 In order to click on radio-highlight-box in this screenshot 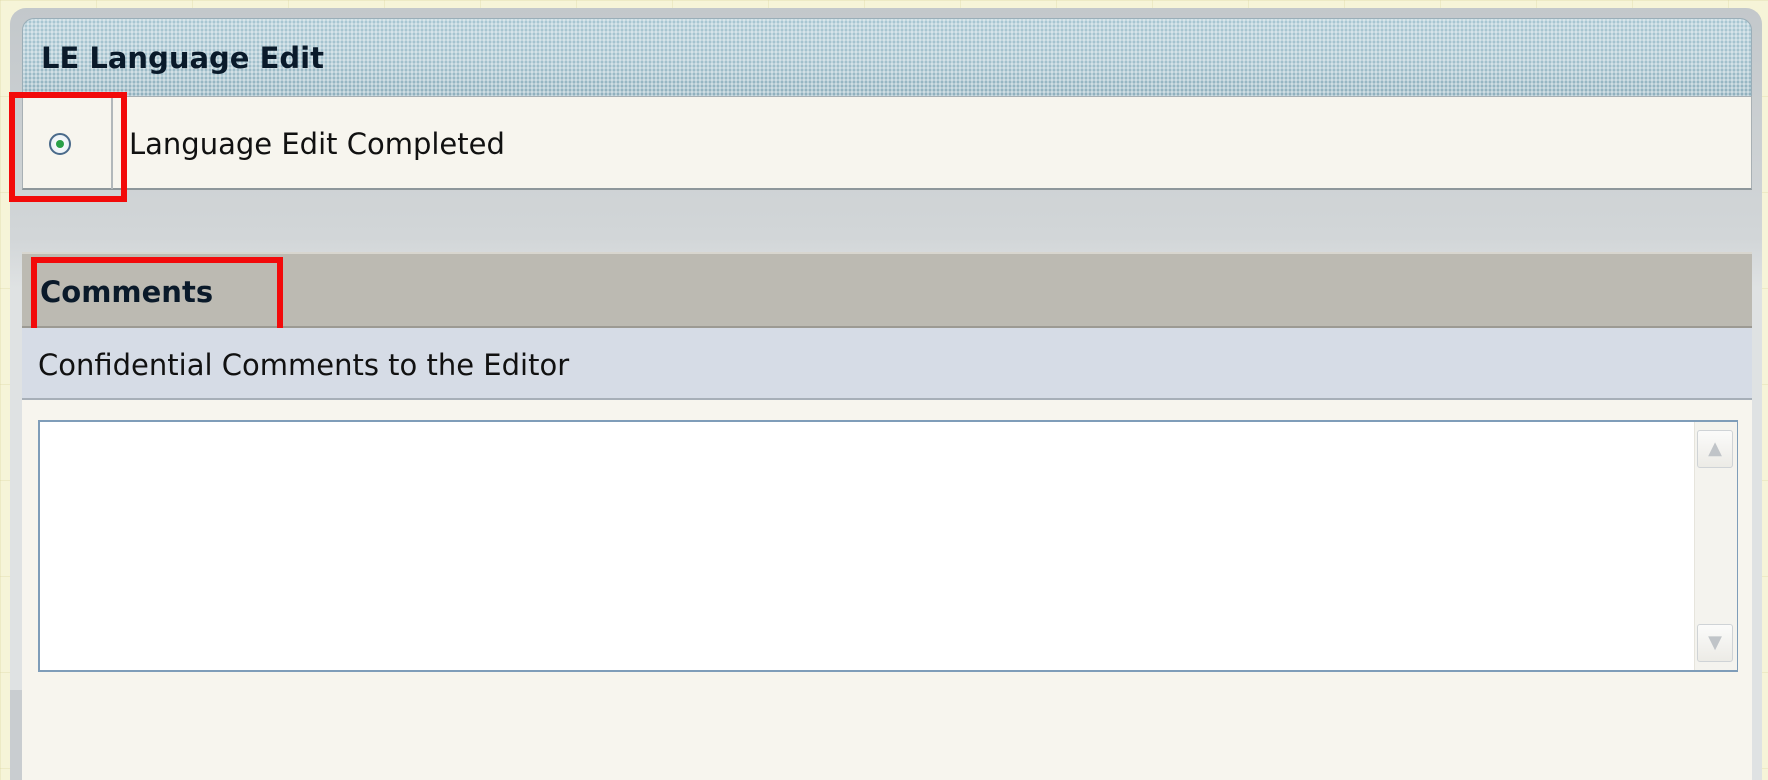, I will do `click(68, 147)`.